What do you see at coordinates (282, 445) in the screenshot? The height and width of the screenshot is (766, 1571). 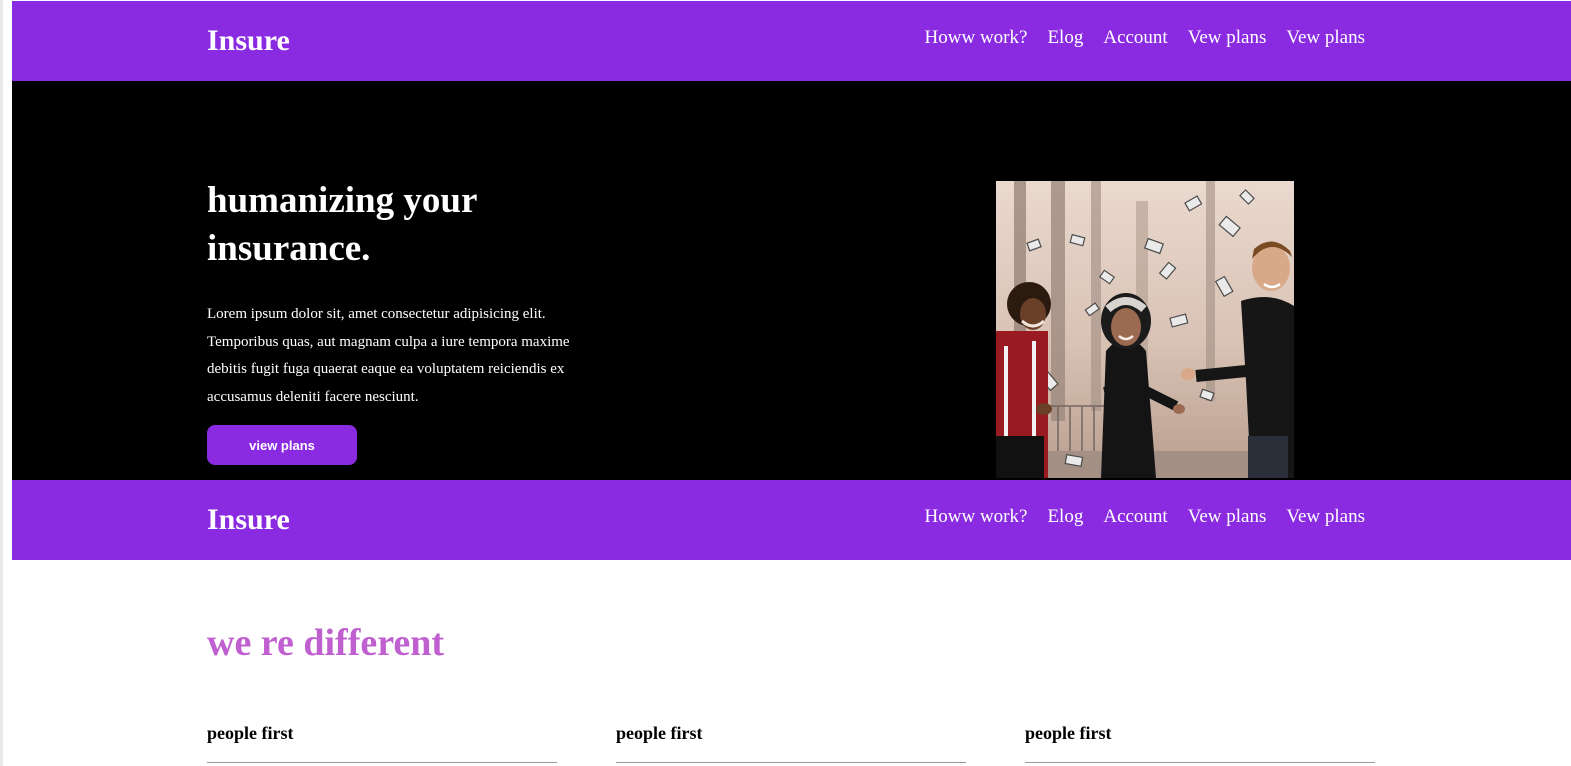 I see `view-plans-button: view plans` at bounding box center [282, 445].